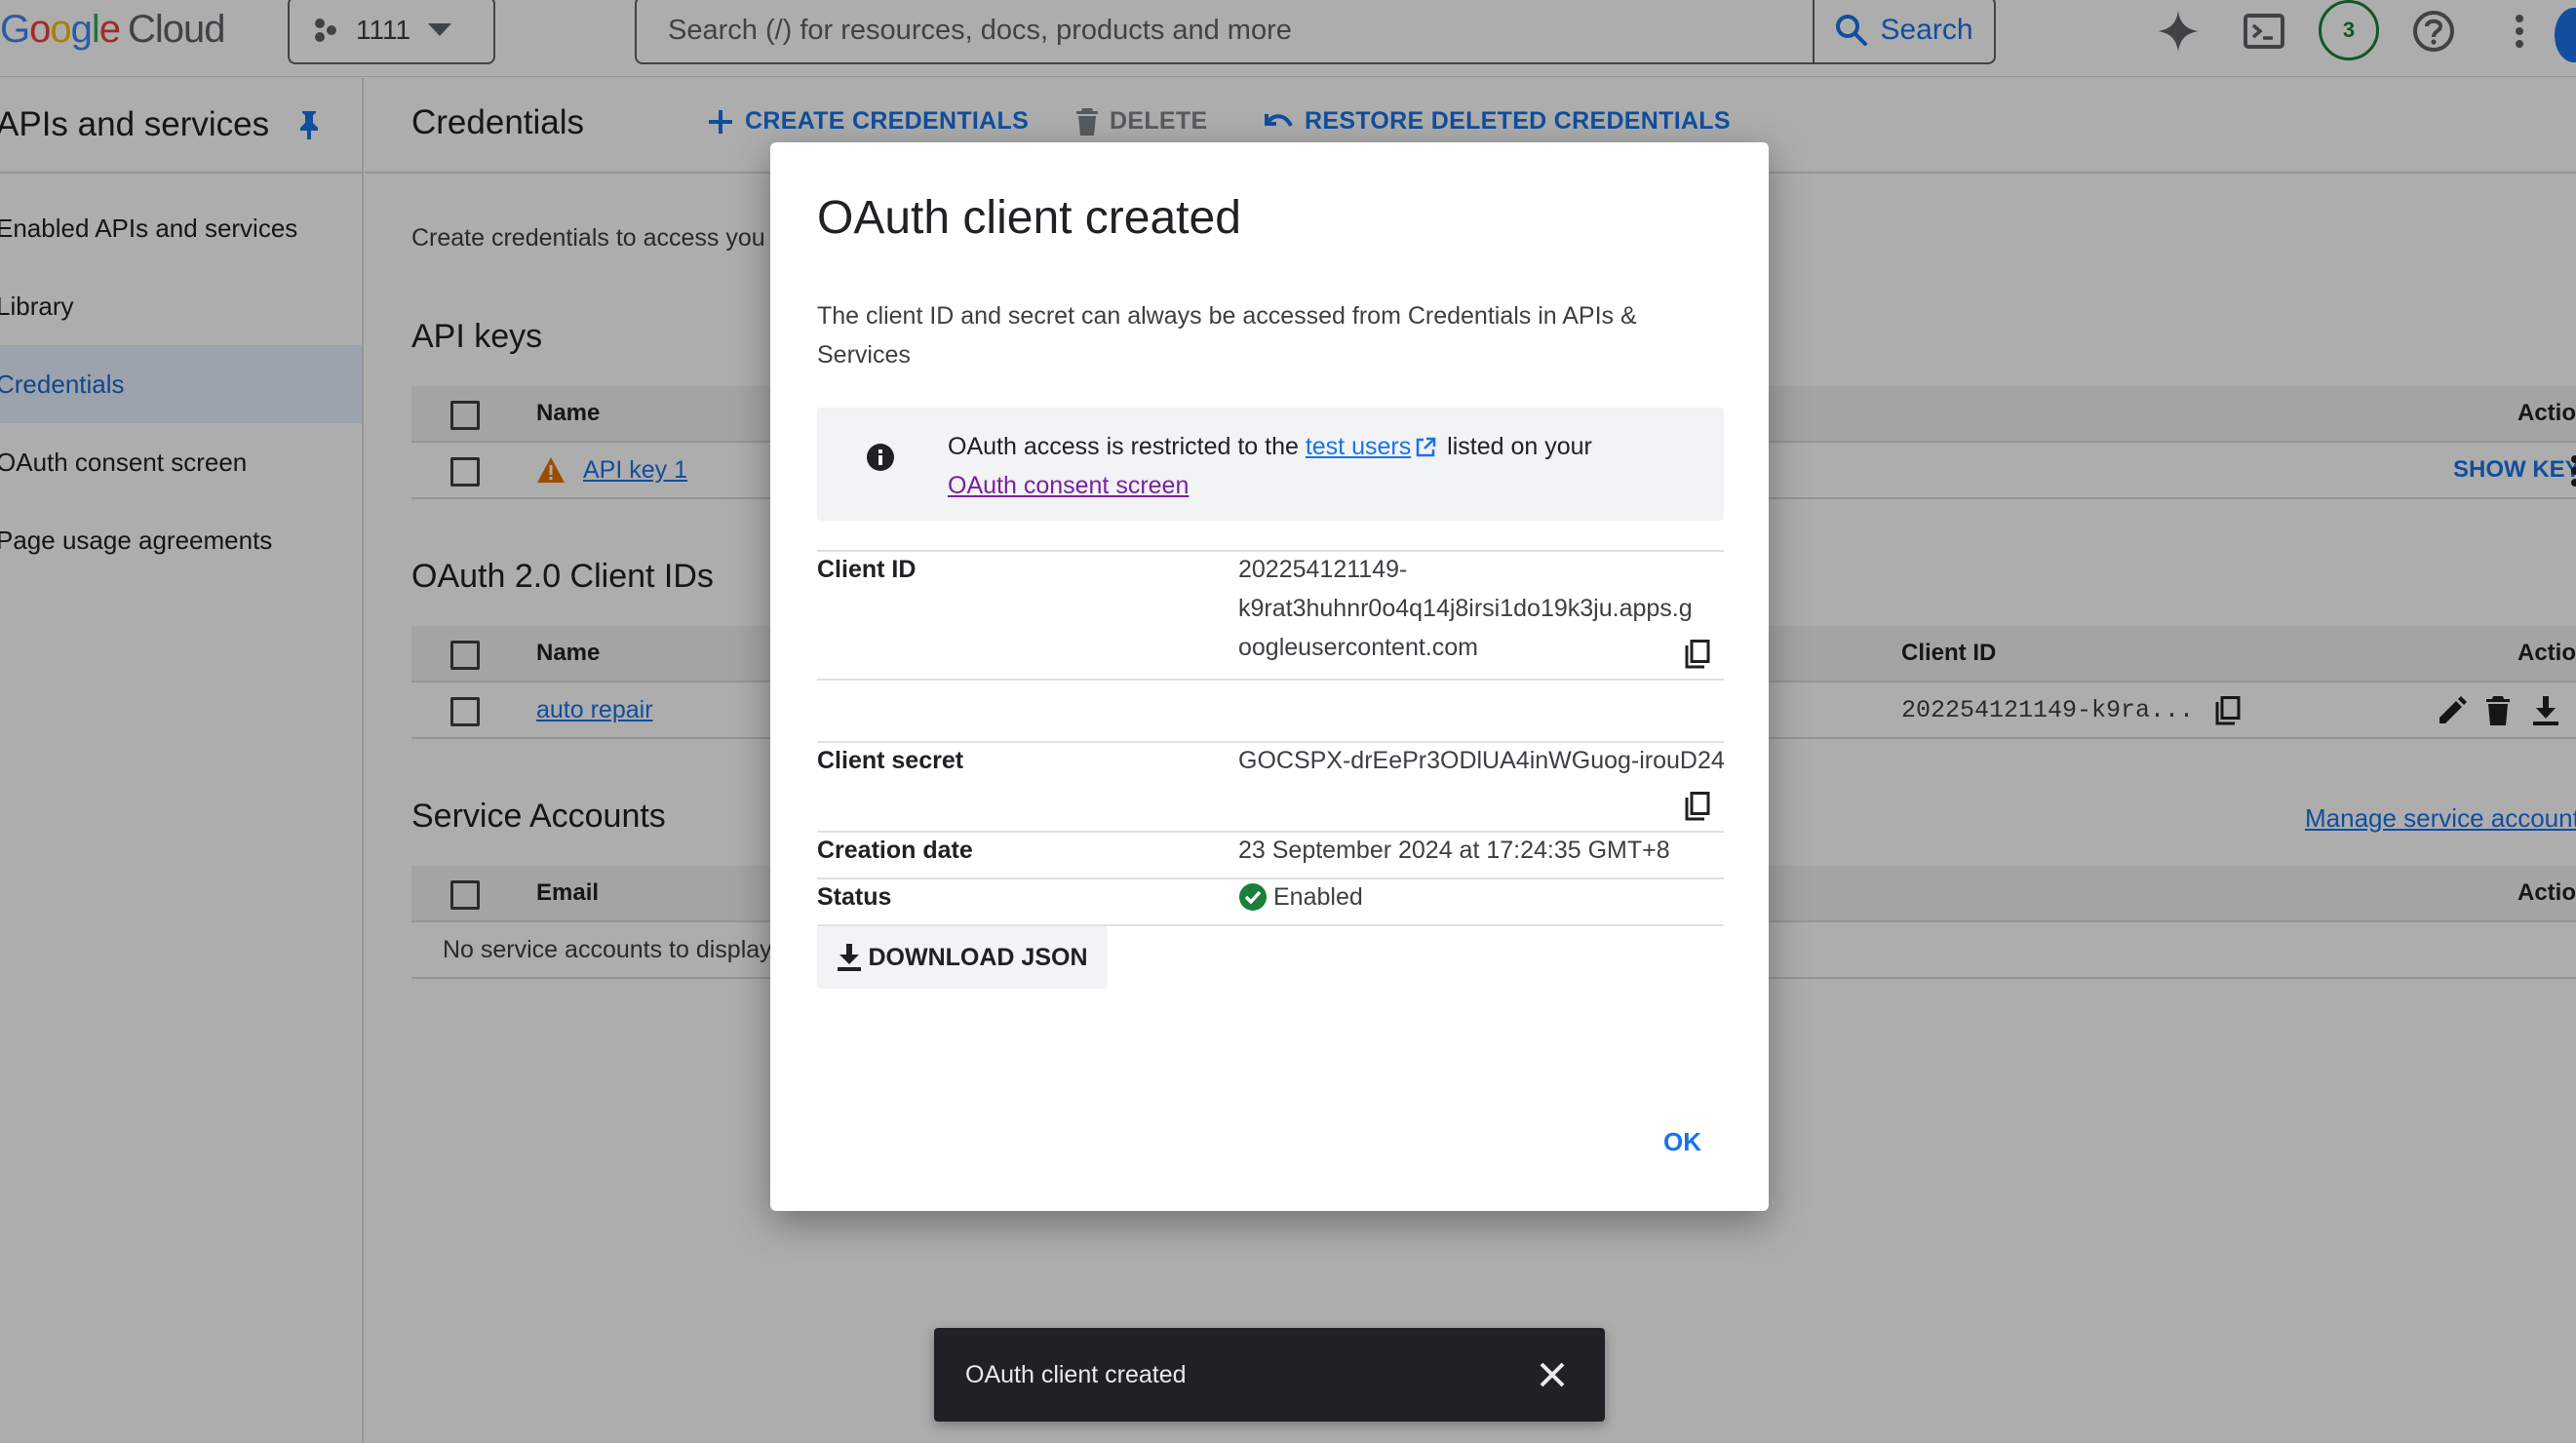 The width and height of the screenshot is (2576, 1443). I want to click on check-circle-icon, so click(1253, 897).